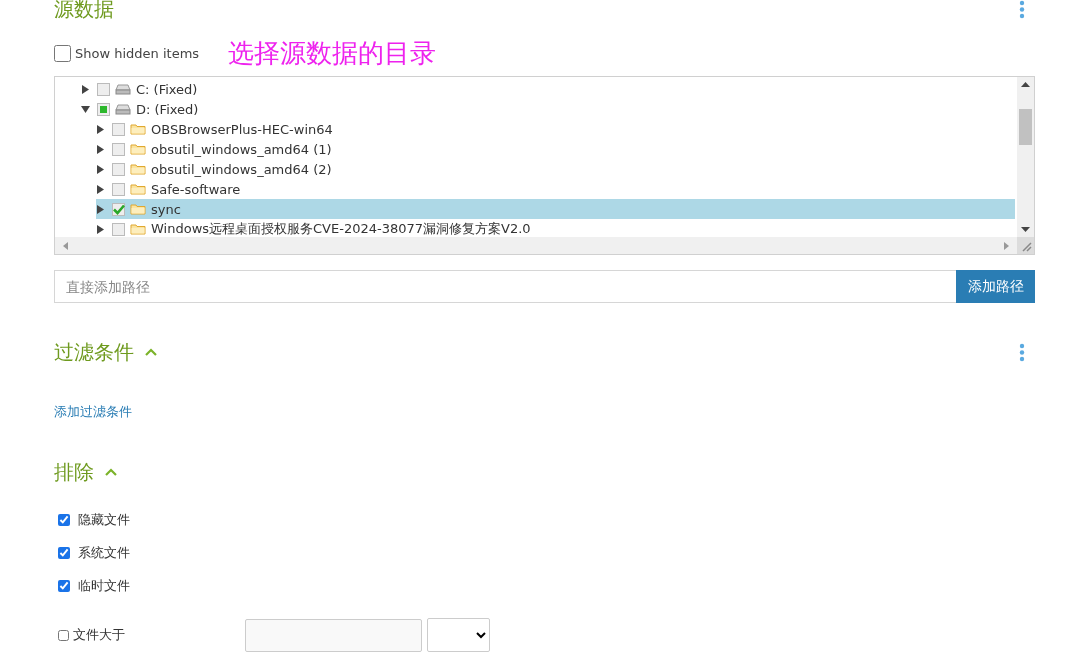 The height and width of the screenshot is (657, 1069). Describe the element at coordinates (548, 89) in the screenshot. I see `tree-row: C: (Fixed)` at that location.